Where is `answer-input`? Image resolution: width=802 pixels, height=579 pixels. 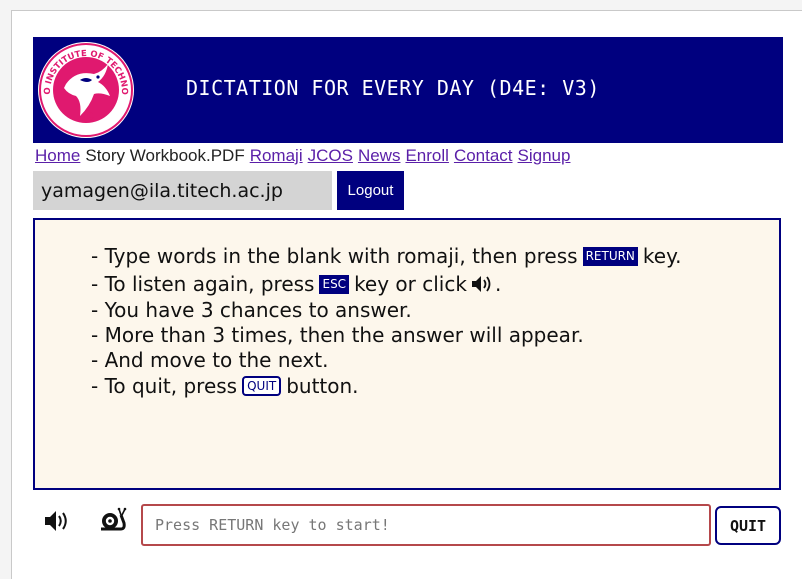 answer-input is located at coordinates (426, 525).